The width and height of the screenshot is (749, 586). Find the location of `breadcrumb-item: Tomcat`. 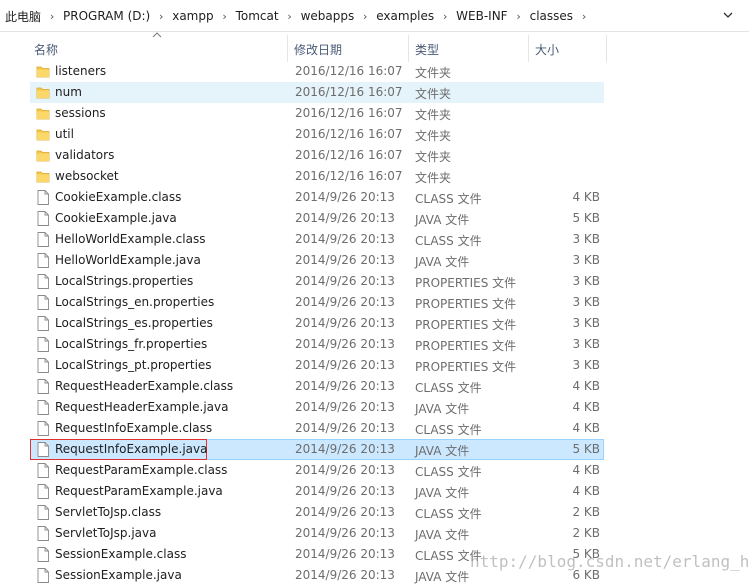

breadcrumb-item: Tomcat is located at coordinates (257, 16).